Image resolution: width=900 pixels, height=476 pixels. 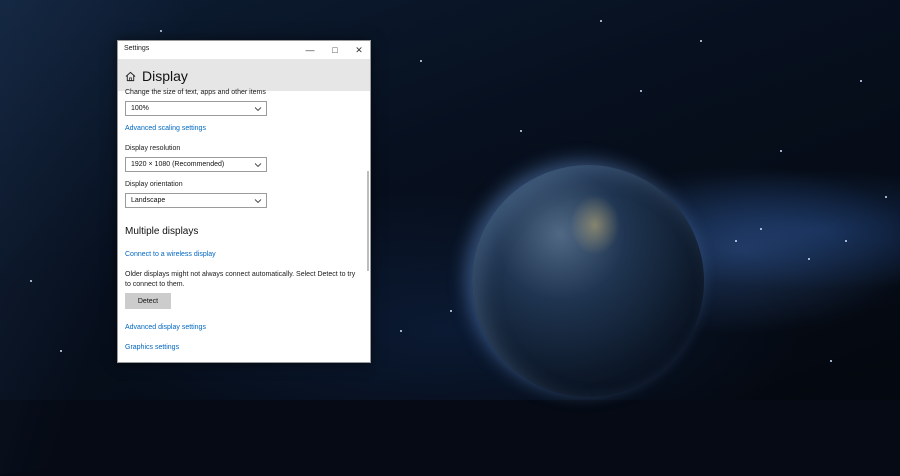 I want to click on multiple-displays-heading: Multiple displays, so click(x=162, y=231).